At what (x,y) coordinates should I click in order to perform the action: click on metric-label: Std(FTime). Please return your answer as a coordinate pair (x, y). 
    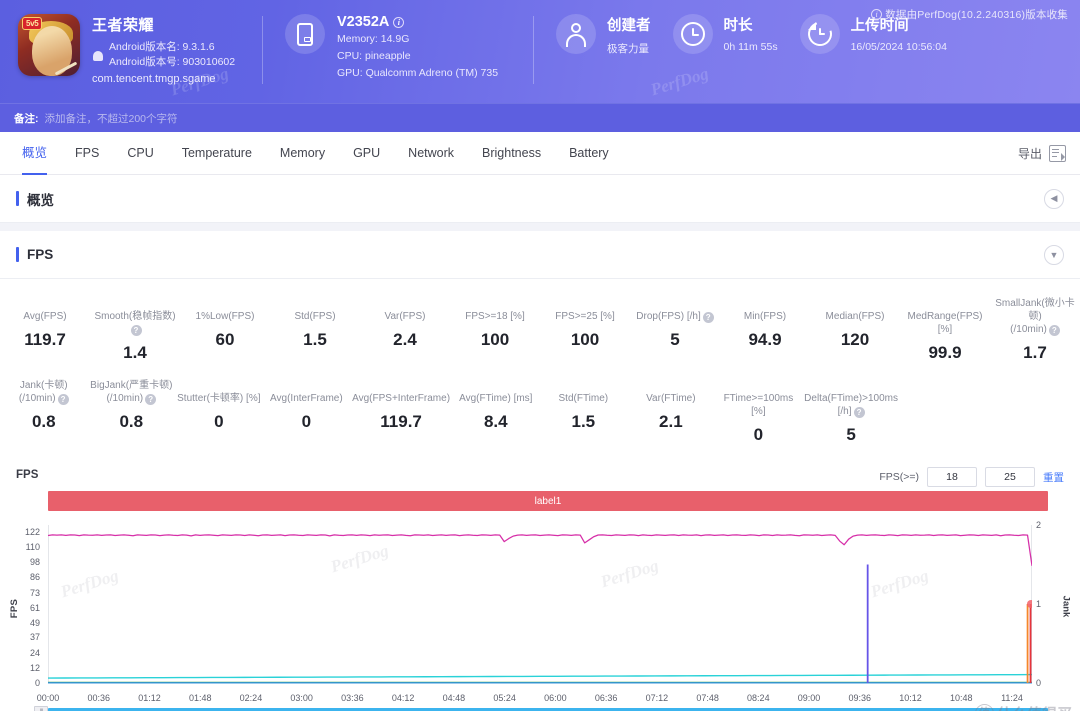
    Looking at the image, I should click on (583, 398).